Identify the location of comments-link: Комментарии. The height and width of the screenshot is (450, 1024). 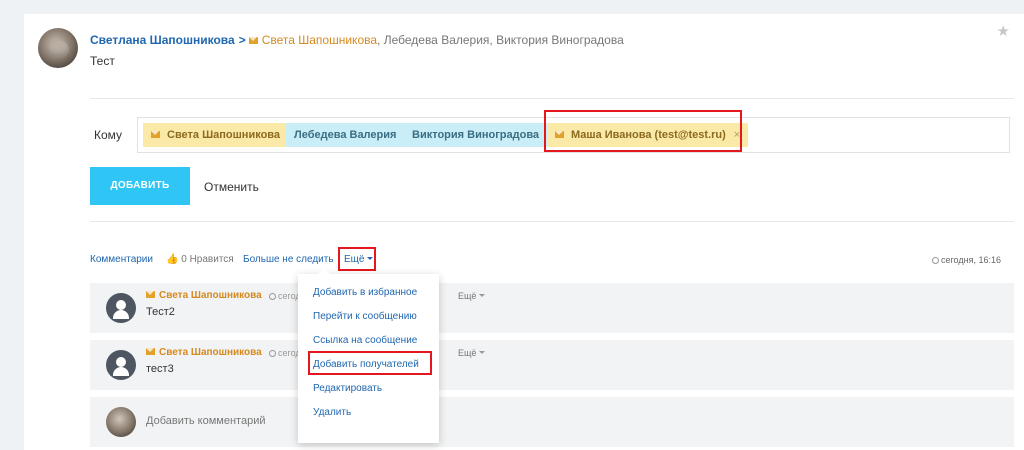
(121, 259).